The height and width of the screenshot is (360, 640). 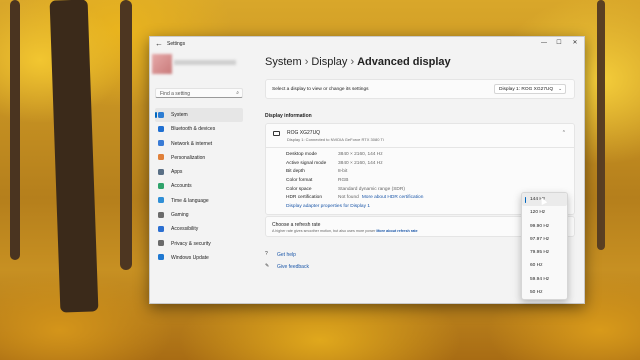 What do you see at coordinates (199, 215) in the screenshot?
I see `sidebar-item-gaming: Gaming` at bounding box center [199, 215].